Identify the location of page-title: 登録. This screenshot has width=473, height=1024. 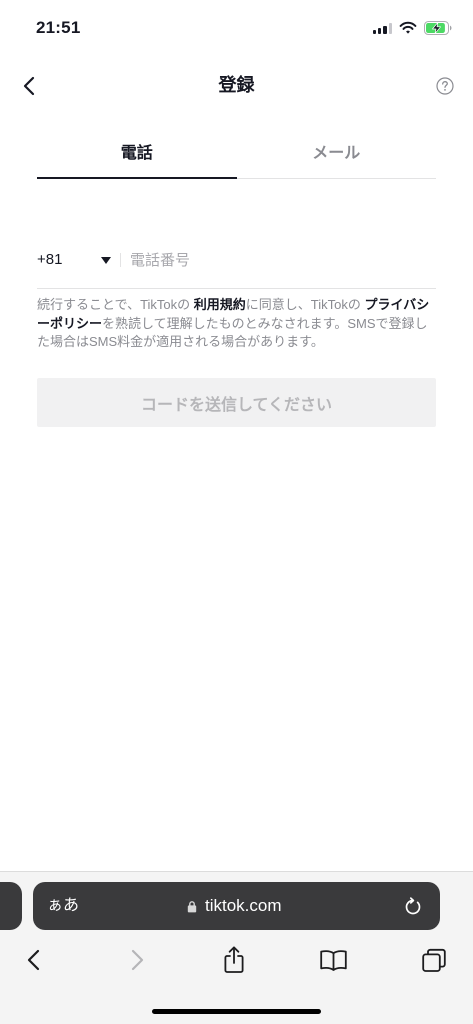
(236, 85).